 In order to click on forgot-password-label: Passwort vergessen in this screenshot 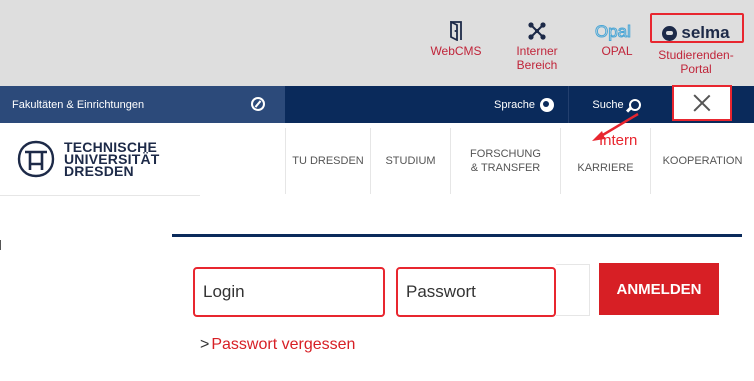, I will do `click(283, 344)`.